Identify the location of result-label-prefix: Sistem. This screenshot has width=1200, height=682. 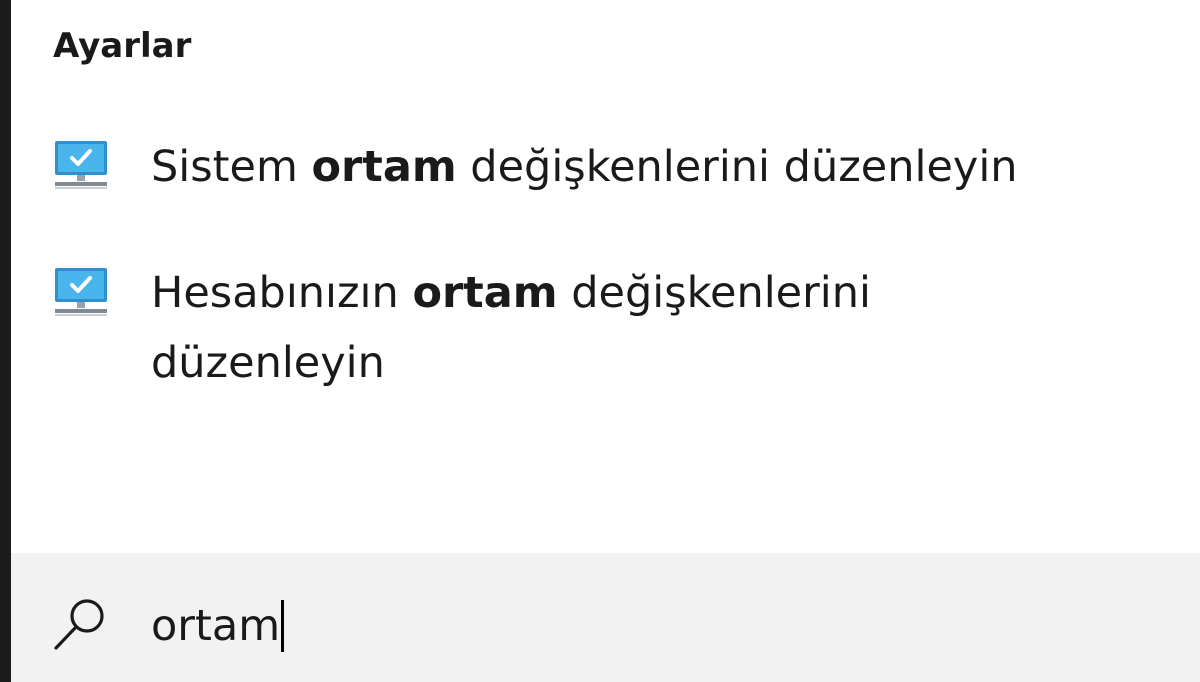
(231, 167).